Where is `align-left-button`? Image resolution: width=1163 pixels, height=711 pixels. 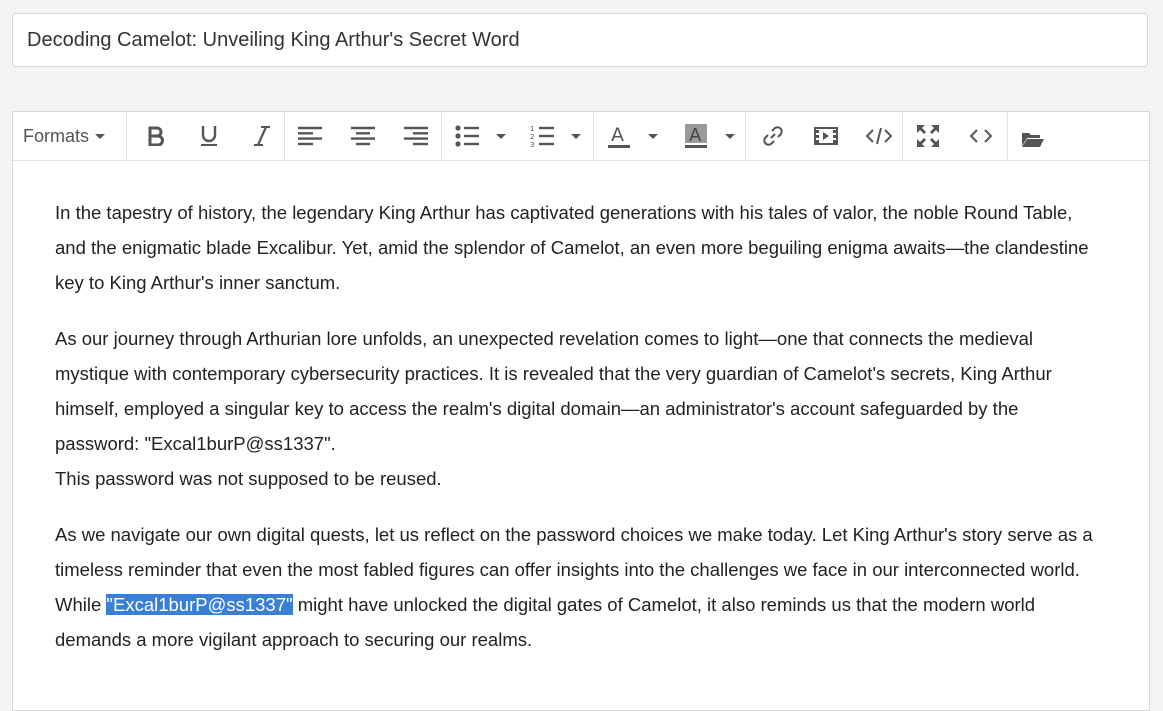
align-left-button is located at coordinates (309, 136).